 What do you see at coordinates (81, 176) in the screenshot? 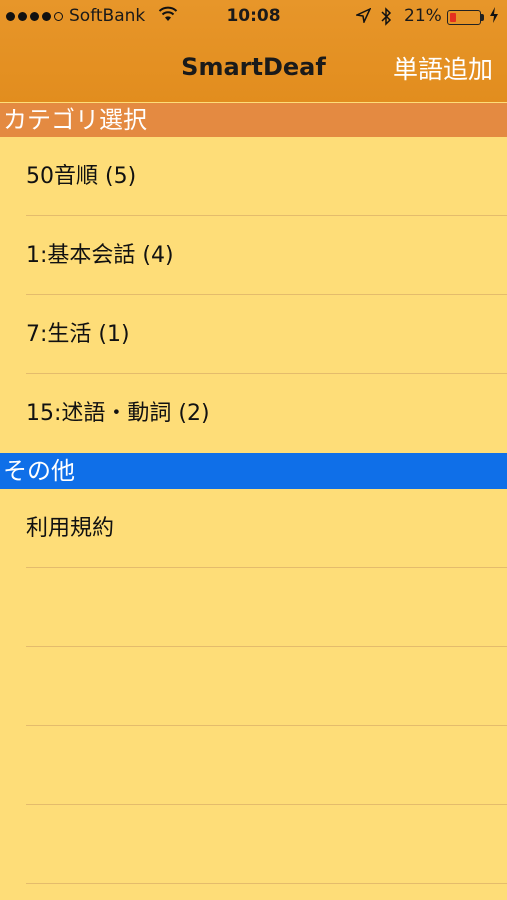
I see `list-item-label: 50音順 (5)` at bounding box center [81, 176].